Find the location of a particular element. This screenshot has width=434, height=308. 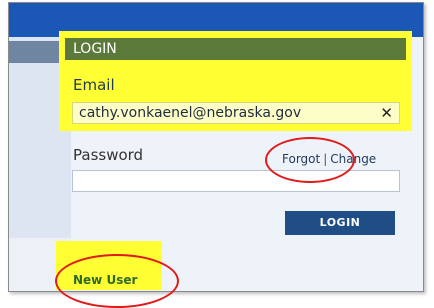

clear-icon: ✕ is located at coordinates (386, 113).